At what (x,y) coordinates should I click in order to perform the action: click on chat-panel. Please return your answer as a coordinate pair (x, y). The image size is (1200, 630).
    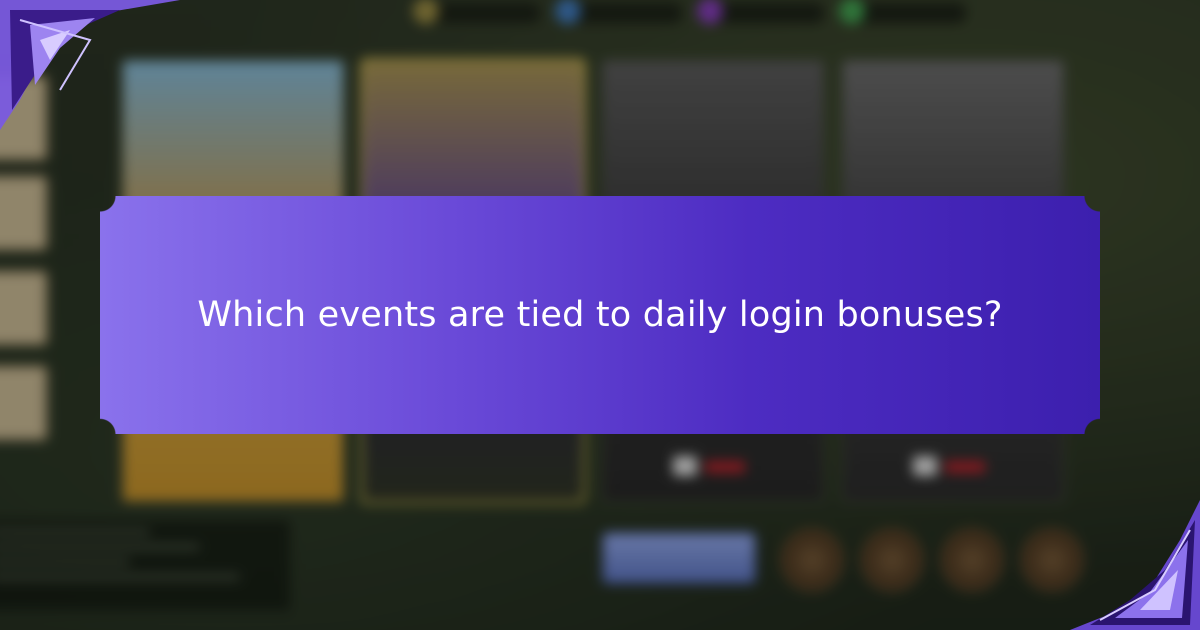
    Looking at the image, I should click on (145, 565).